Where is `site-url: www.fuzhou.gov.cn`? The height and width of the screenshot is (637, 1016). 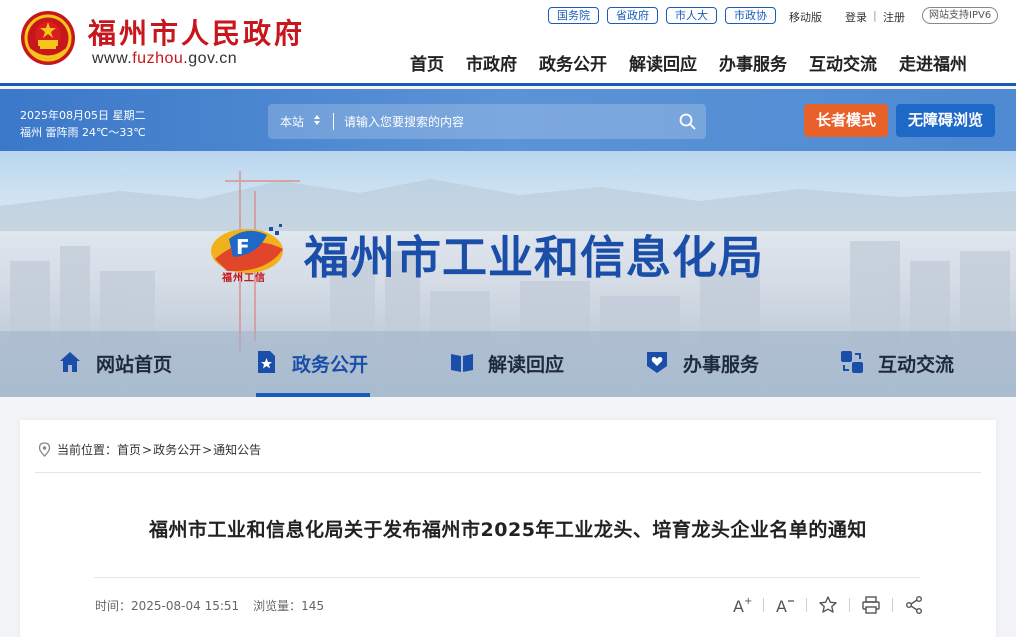
site-url: www.fuzhou.gov.cn is located at coordinates (165, 58).